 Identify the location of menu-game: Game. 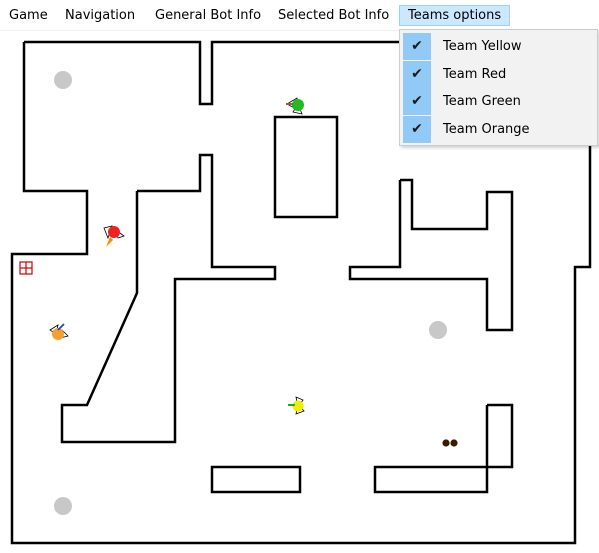
(28, 15).